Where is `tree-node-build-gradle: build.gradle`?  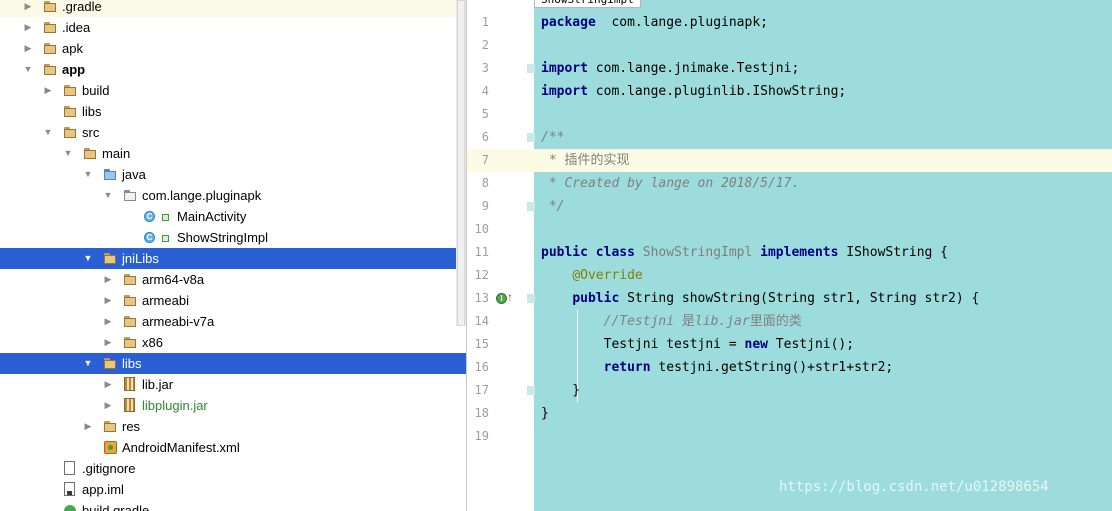 tree-node-build-gradle: build.gradle is located at coordinates (233, 505).